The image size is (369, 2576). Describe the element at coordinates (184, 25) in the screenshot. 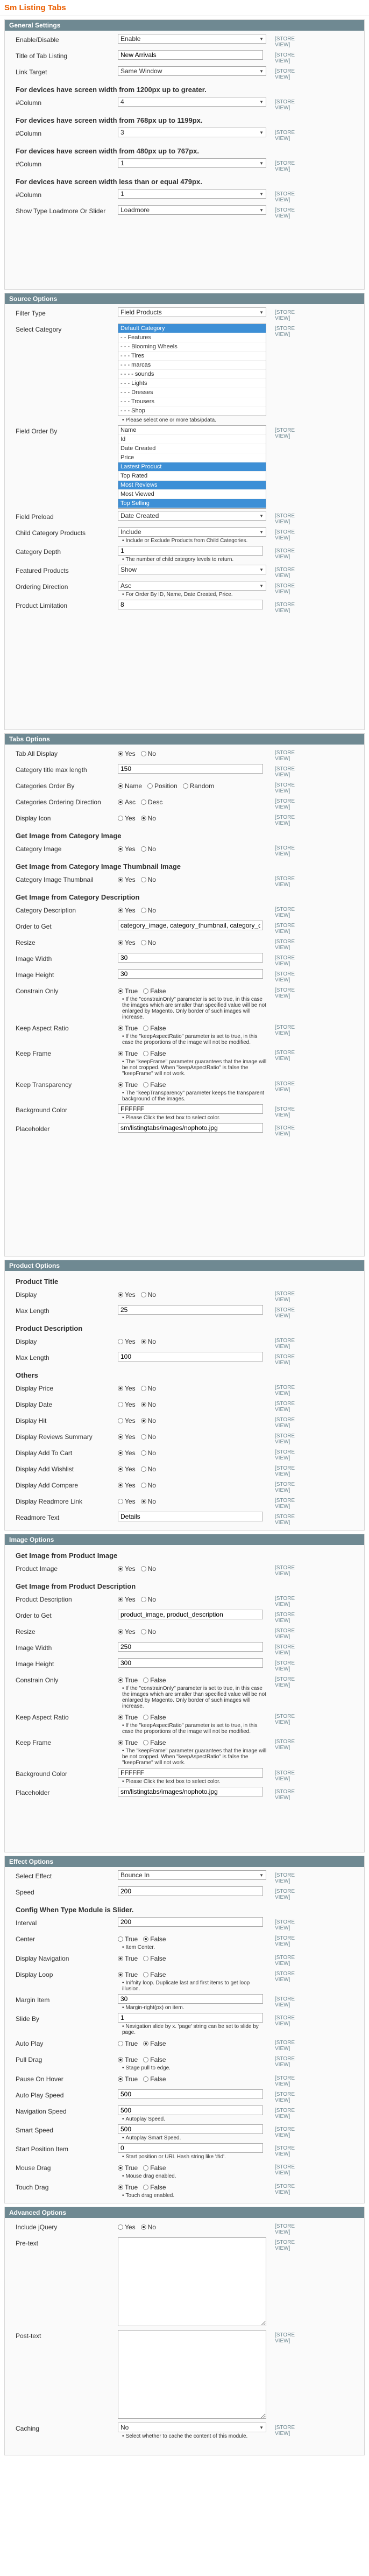

I see `section-header: General Settings` at that location.